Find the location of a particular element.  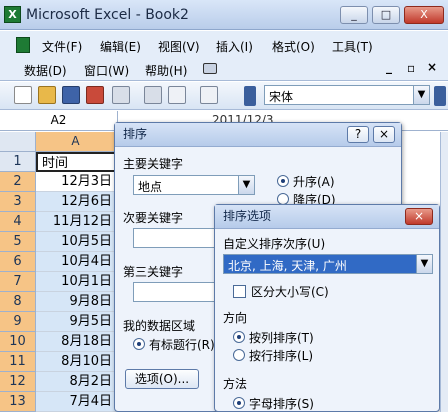

vertical-scrollbar is located at coordinates (444, 272).